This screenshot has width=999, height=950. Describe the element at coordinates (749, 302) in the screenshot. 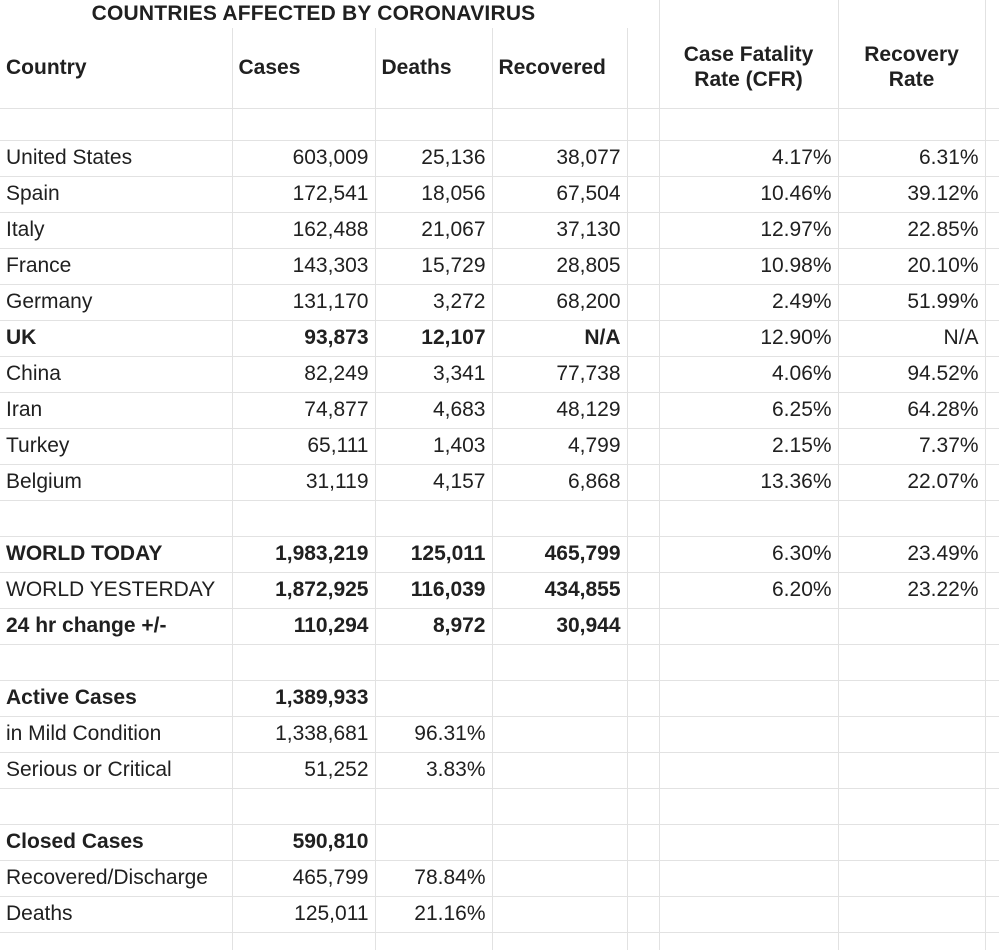

I see `cell-cfr: 2.49%` at that location.